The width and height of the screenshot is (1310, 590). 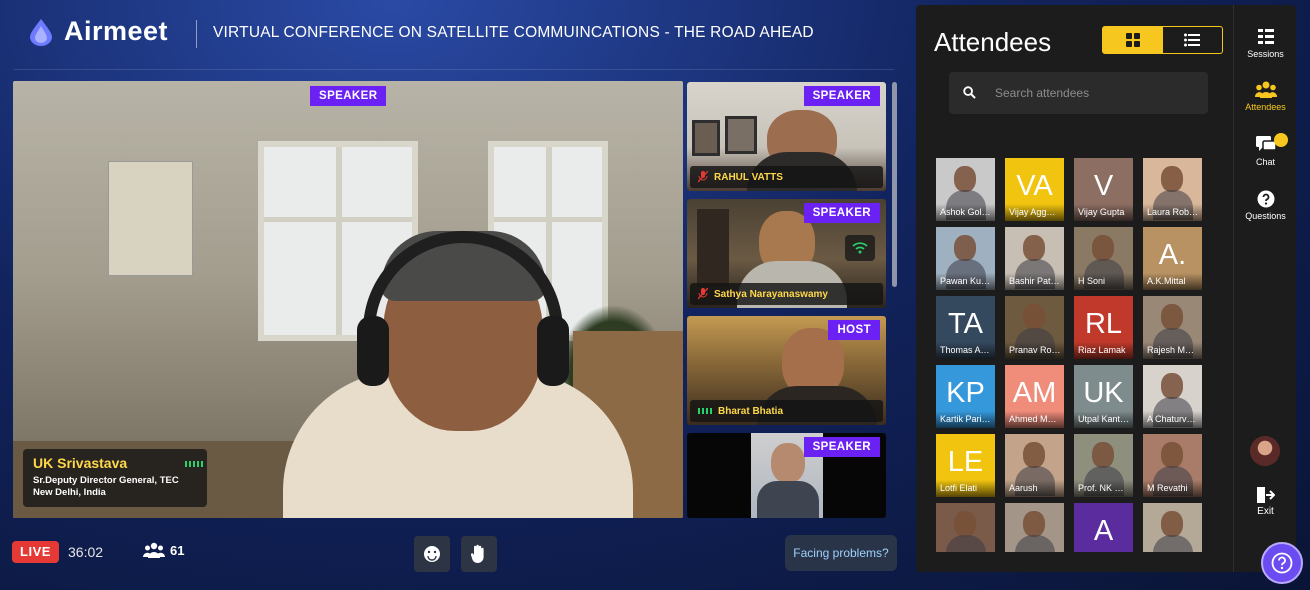 What do you see at coordinates (1034, 465) in the screenshot?
I see `attendee-card: Aarush` at bounding box center [1034, 465].